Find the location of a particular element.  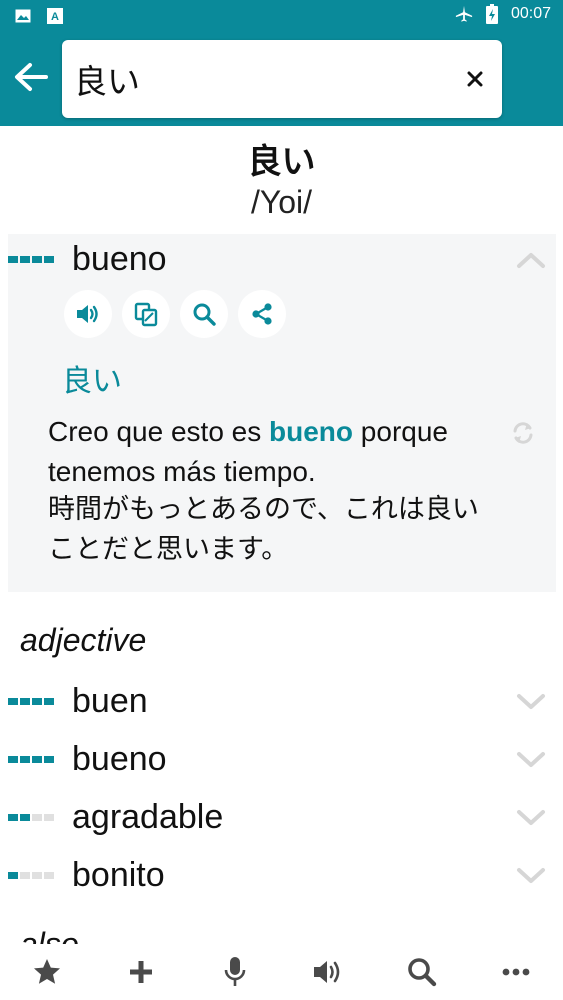

search-word-button is located at coordinates (204, 314).